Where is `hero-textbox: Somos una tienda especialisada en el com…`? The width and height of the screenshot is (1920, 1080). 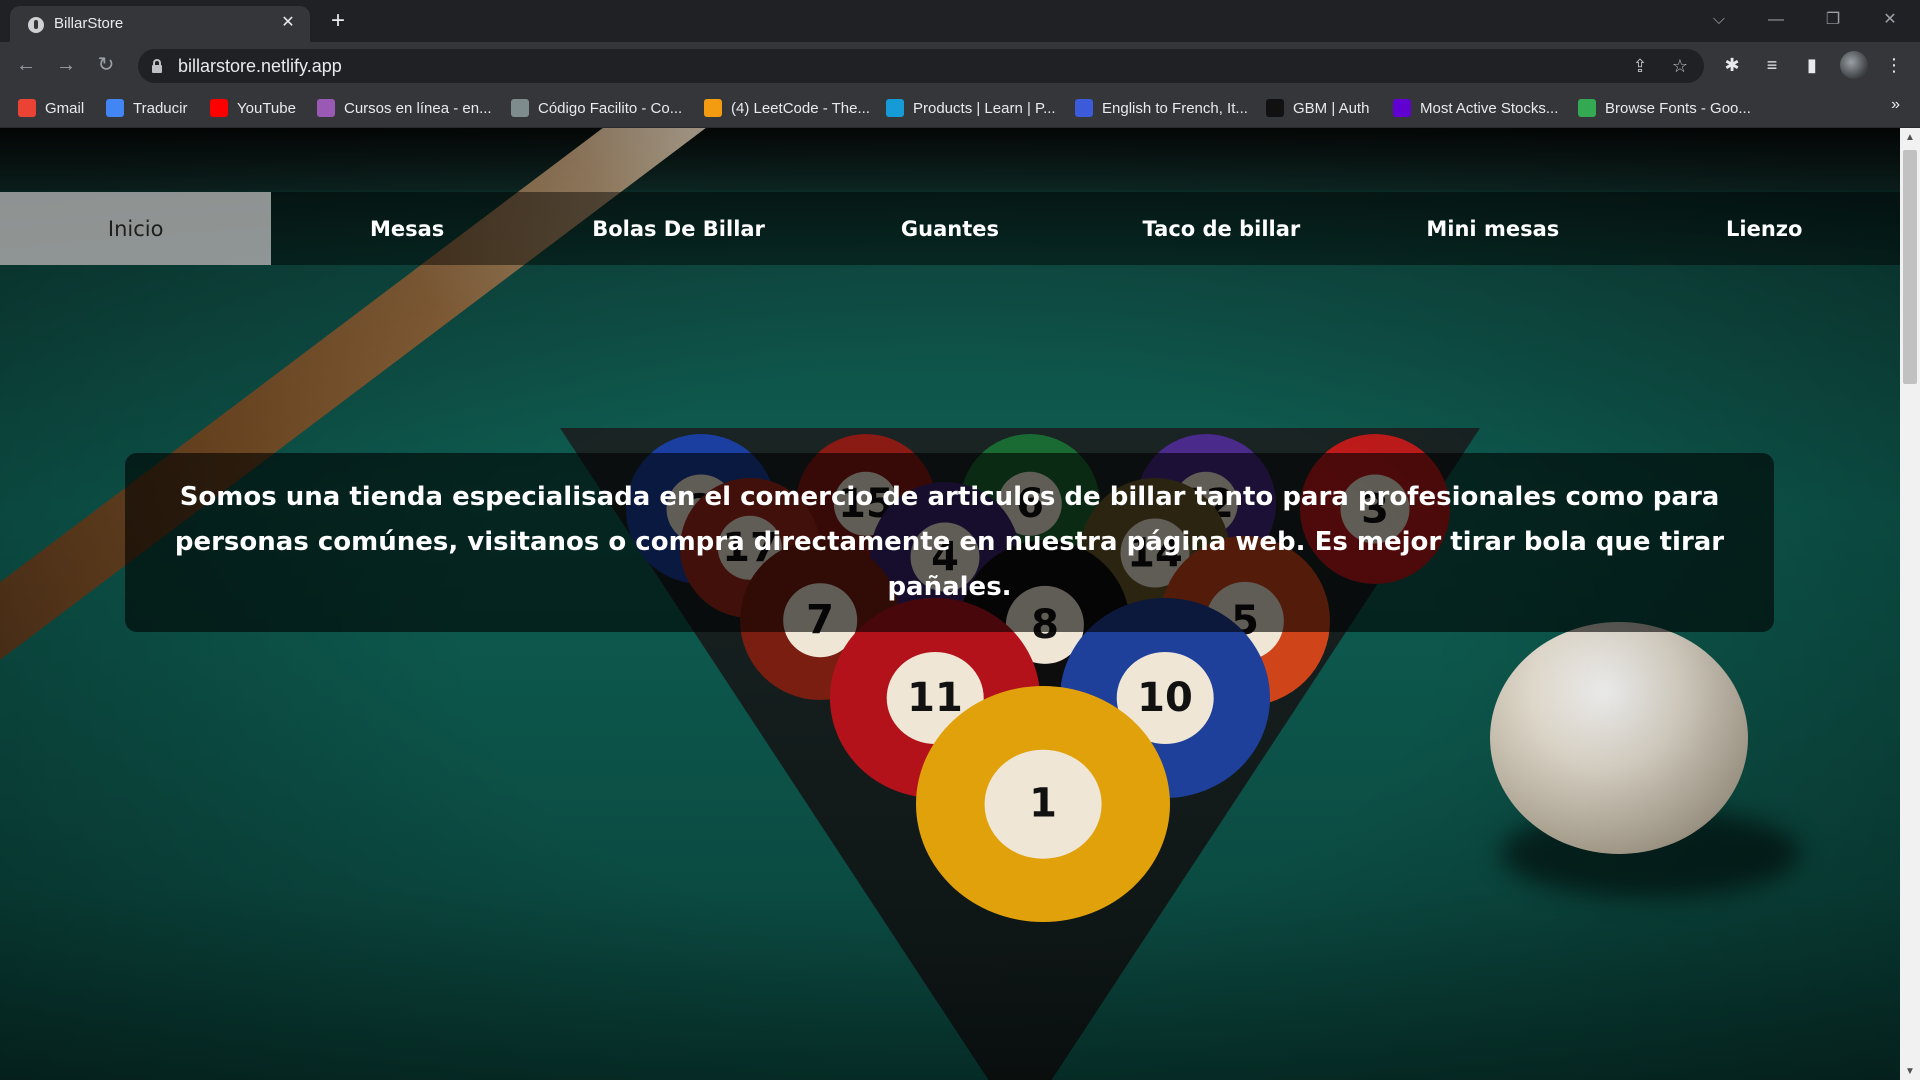
hero-textbox: Somos una tienda especialisada en el com… is located at coordinates (949, 542).